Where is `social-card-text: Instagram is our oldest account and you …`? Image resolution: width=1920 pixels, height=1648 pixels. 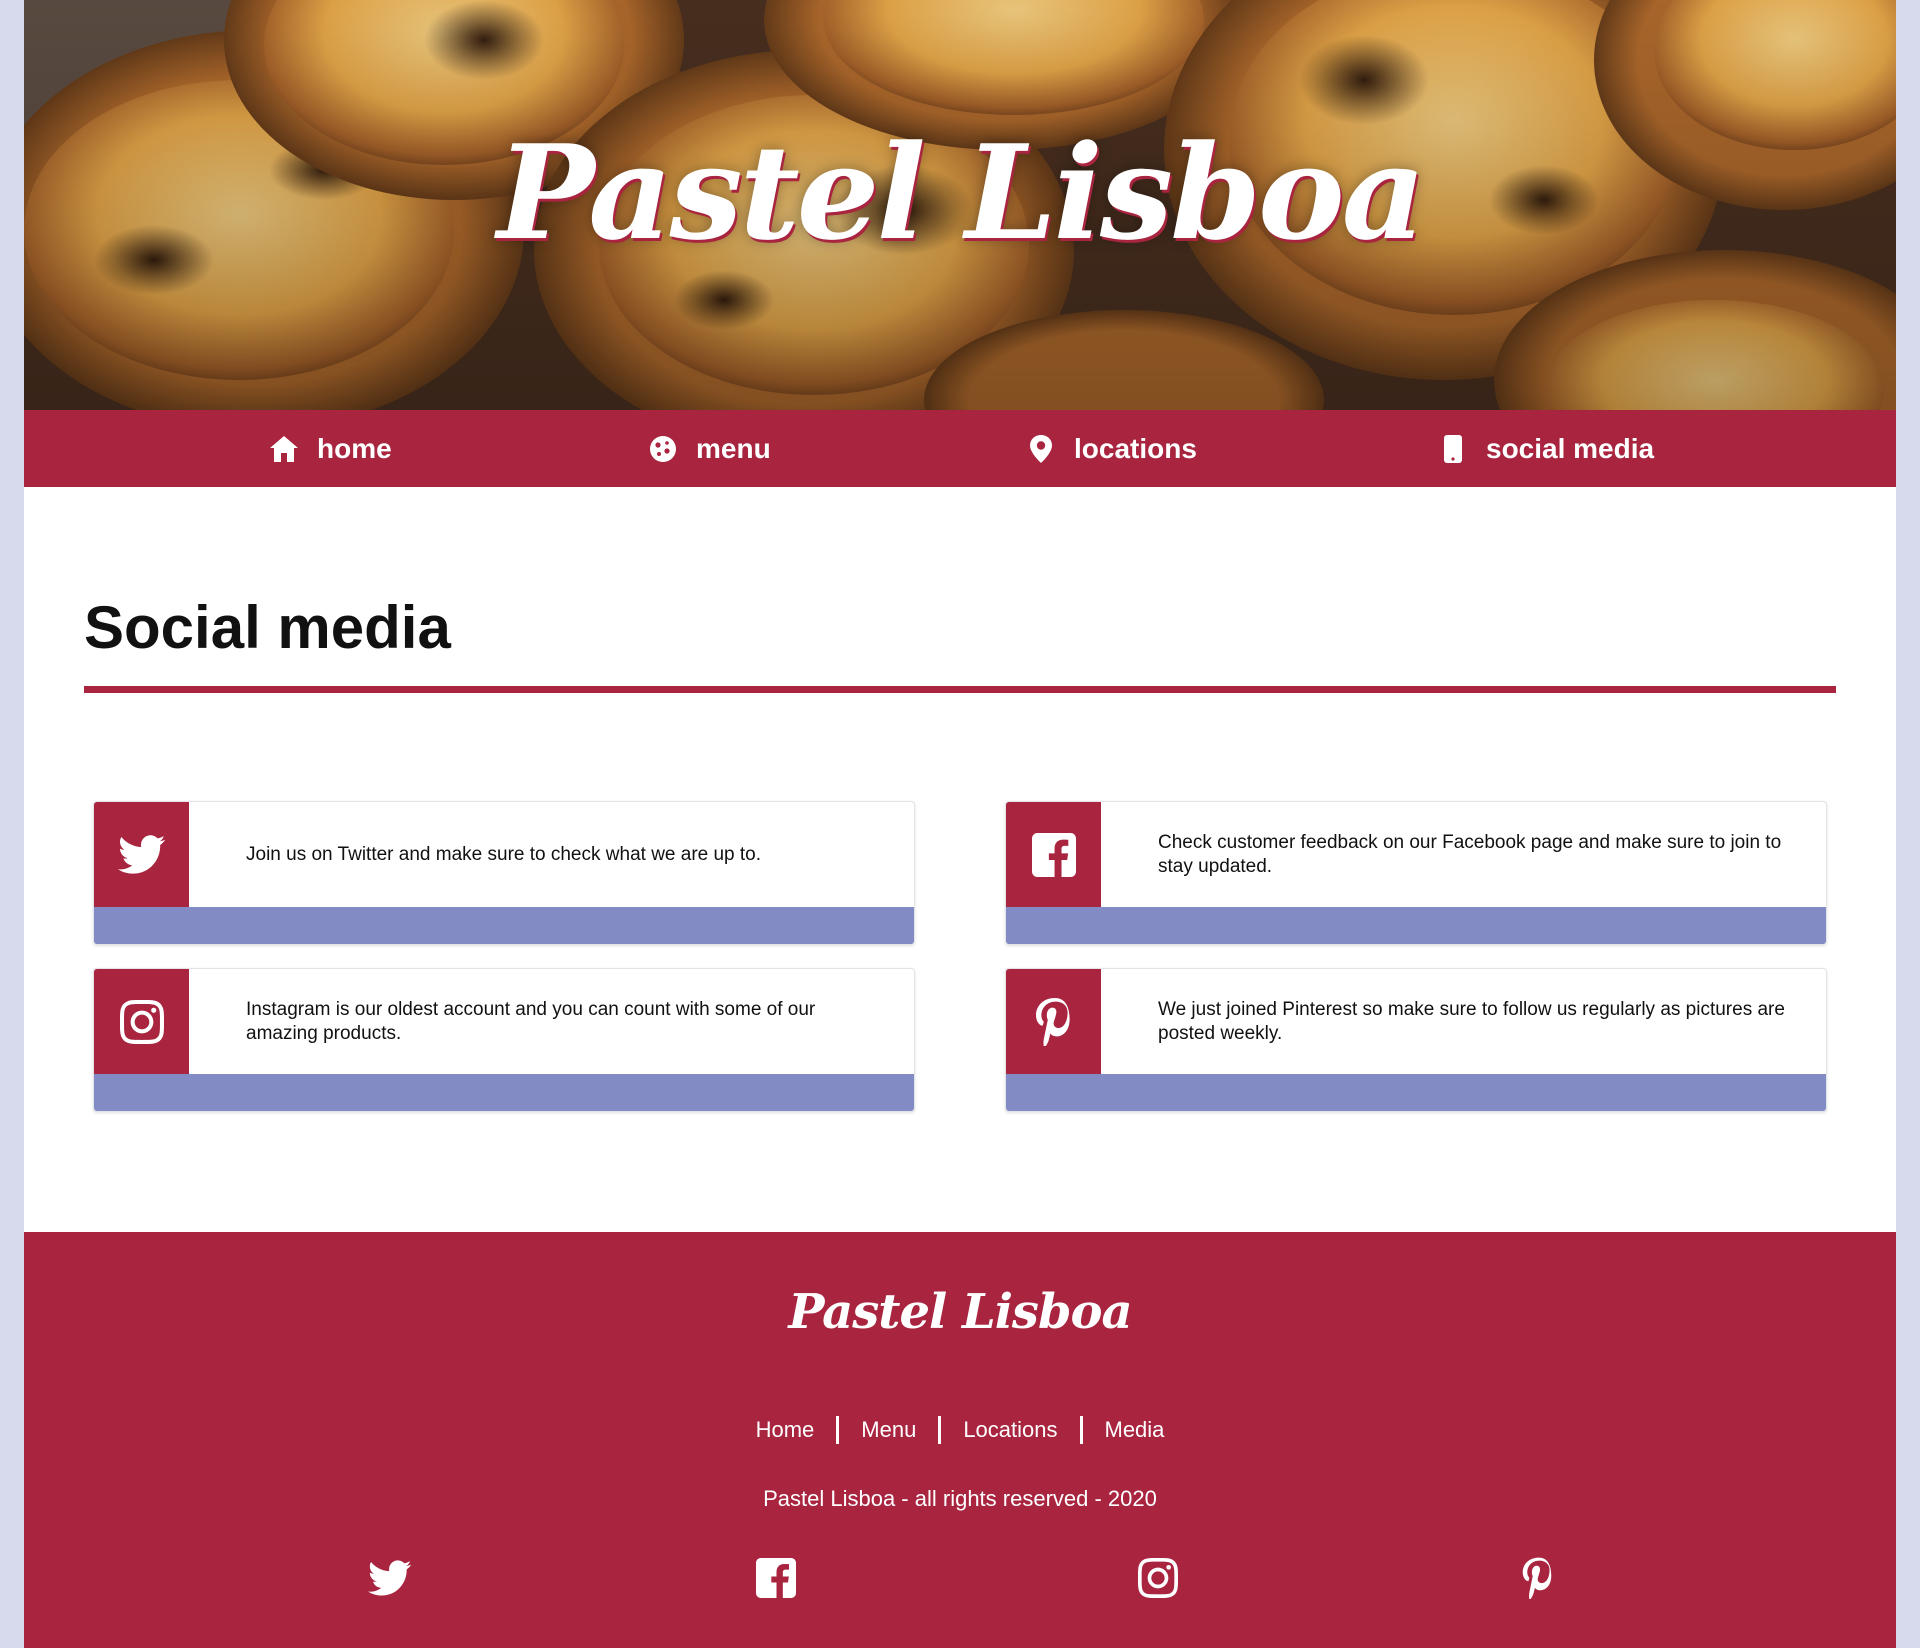 social-card-text: Instagram is our oldest account and you … is located at coordinates (531, 1021).